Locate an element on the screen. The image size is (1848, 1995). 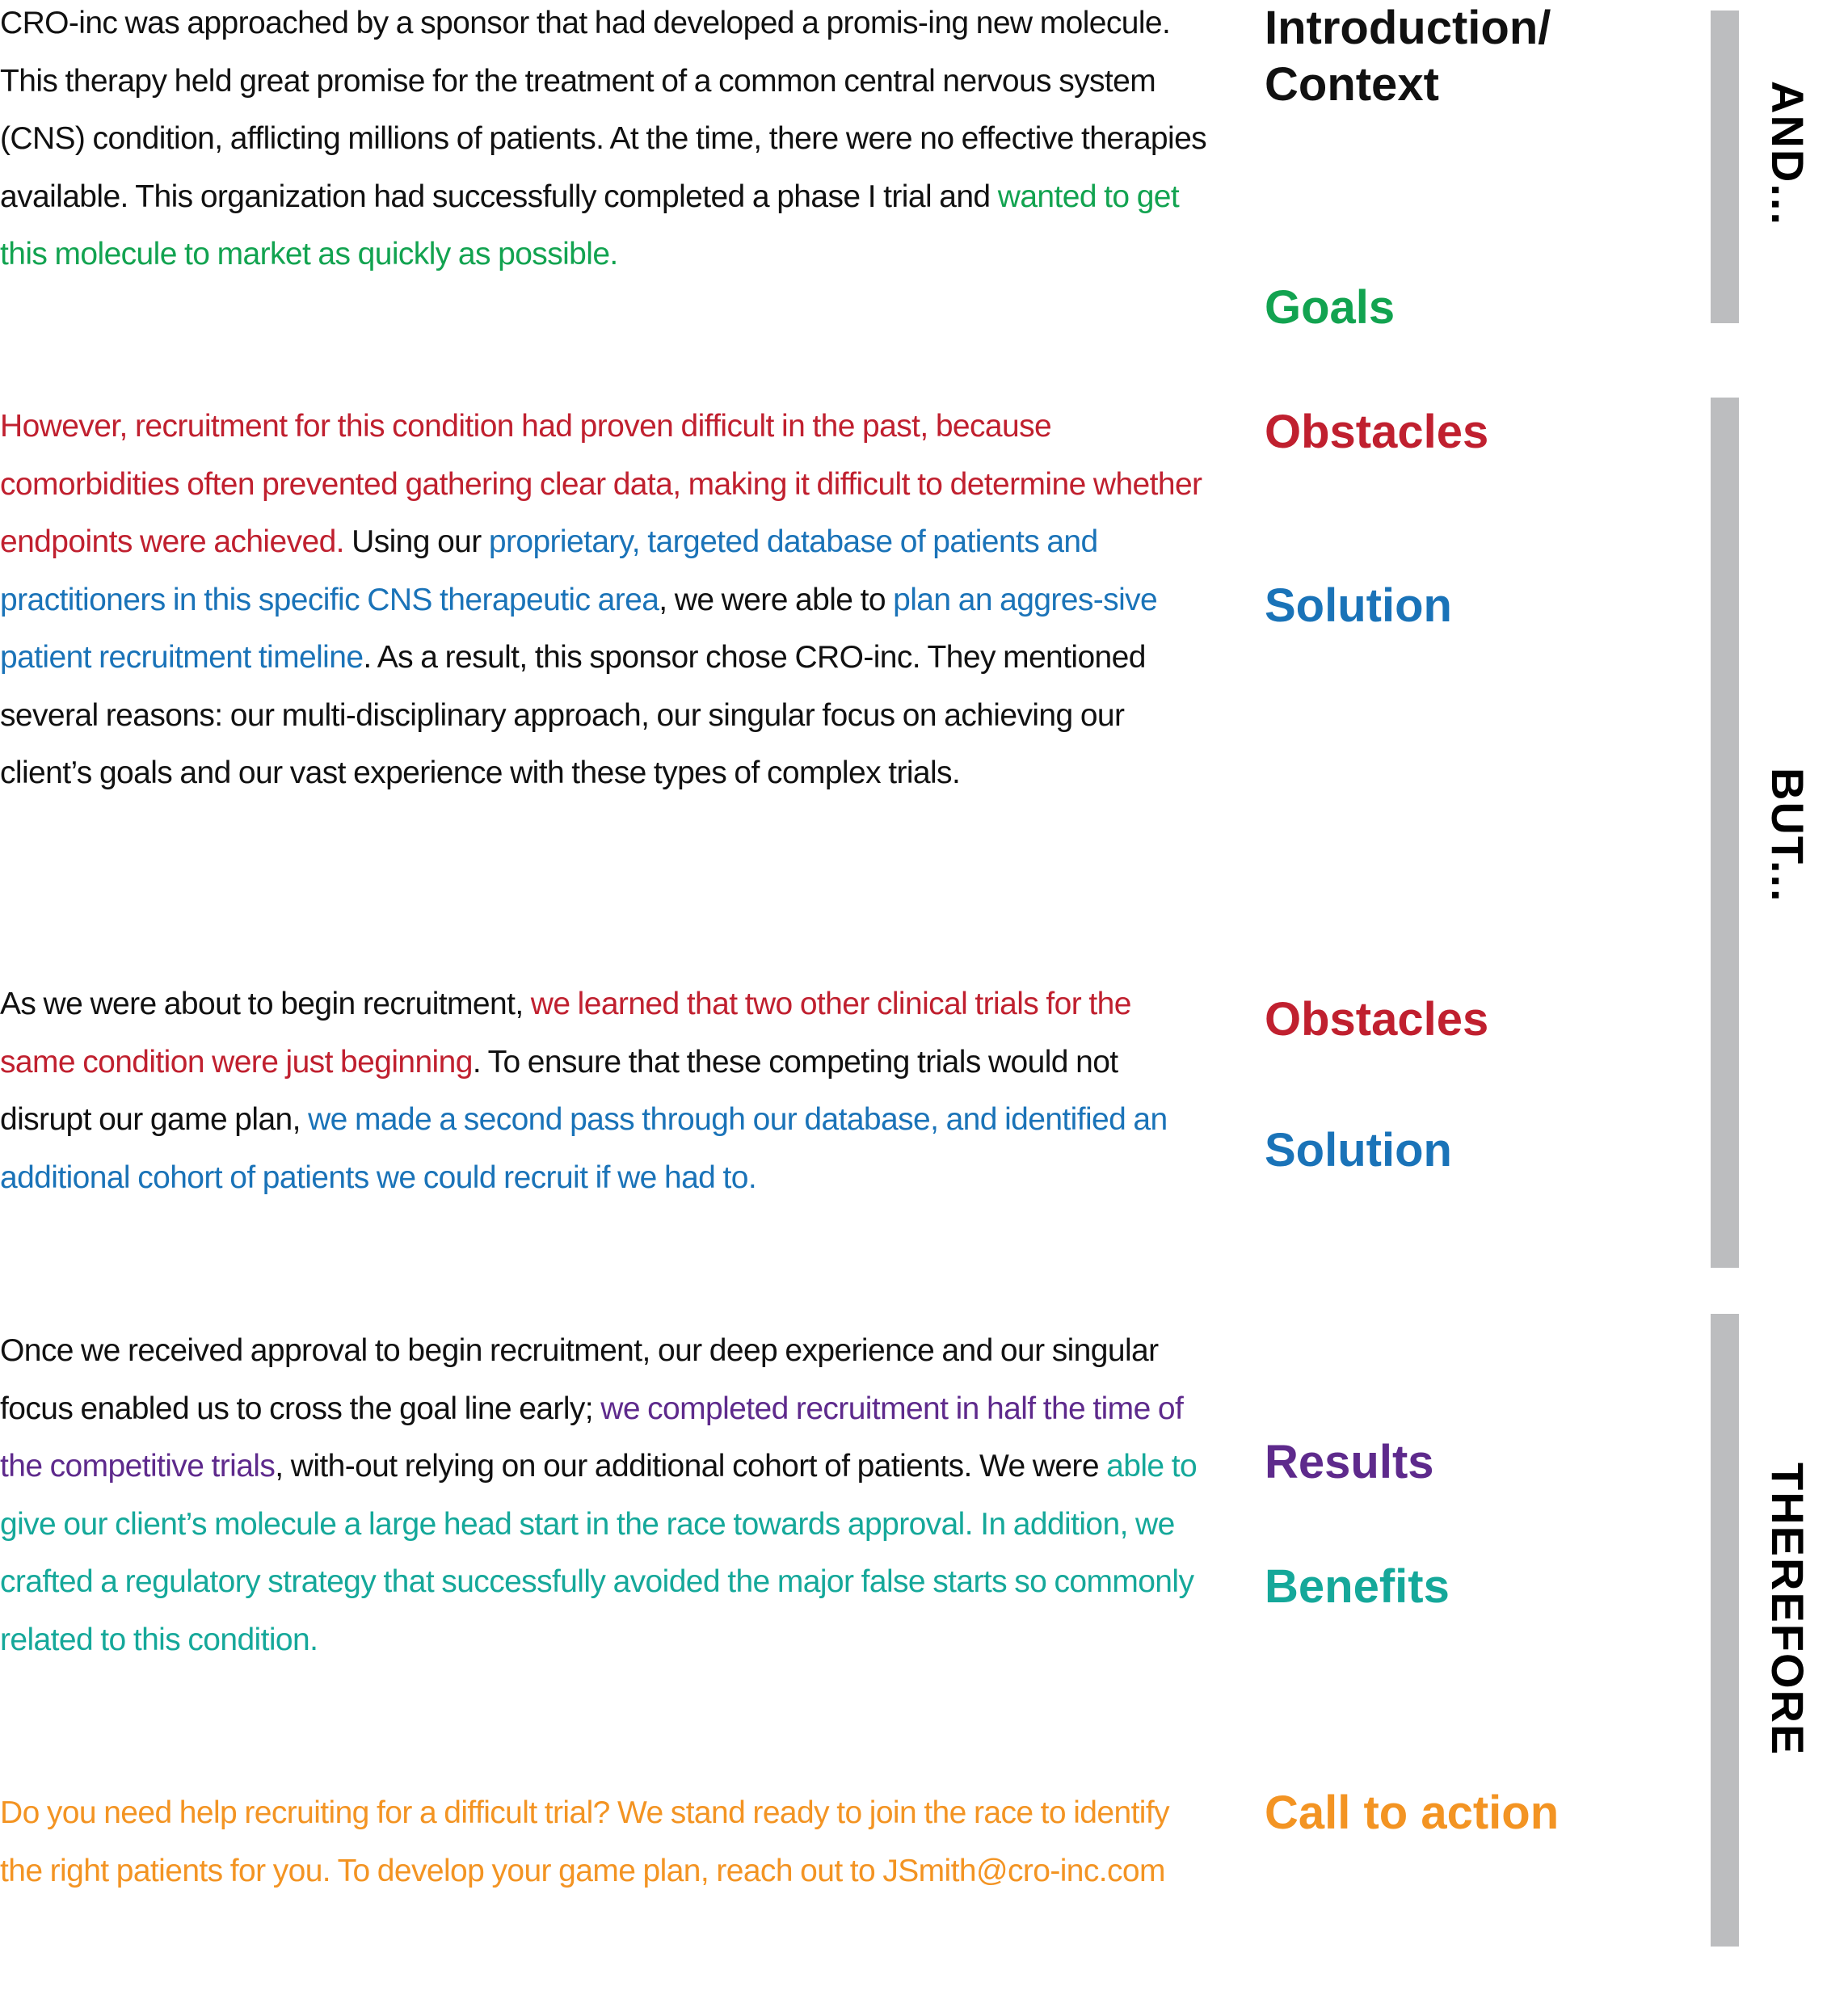
label-solution-2: Solution is located at coordinates (1358, 1150).